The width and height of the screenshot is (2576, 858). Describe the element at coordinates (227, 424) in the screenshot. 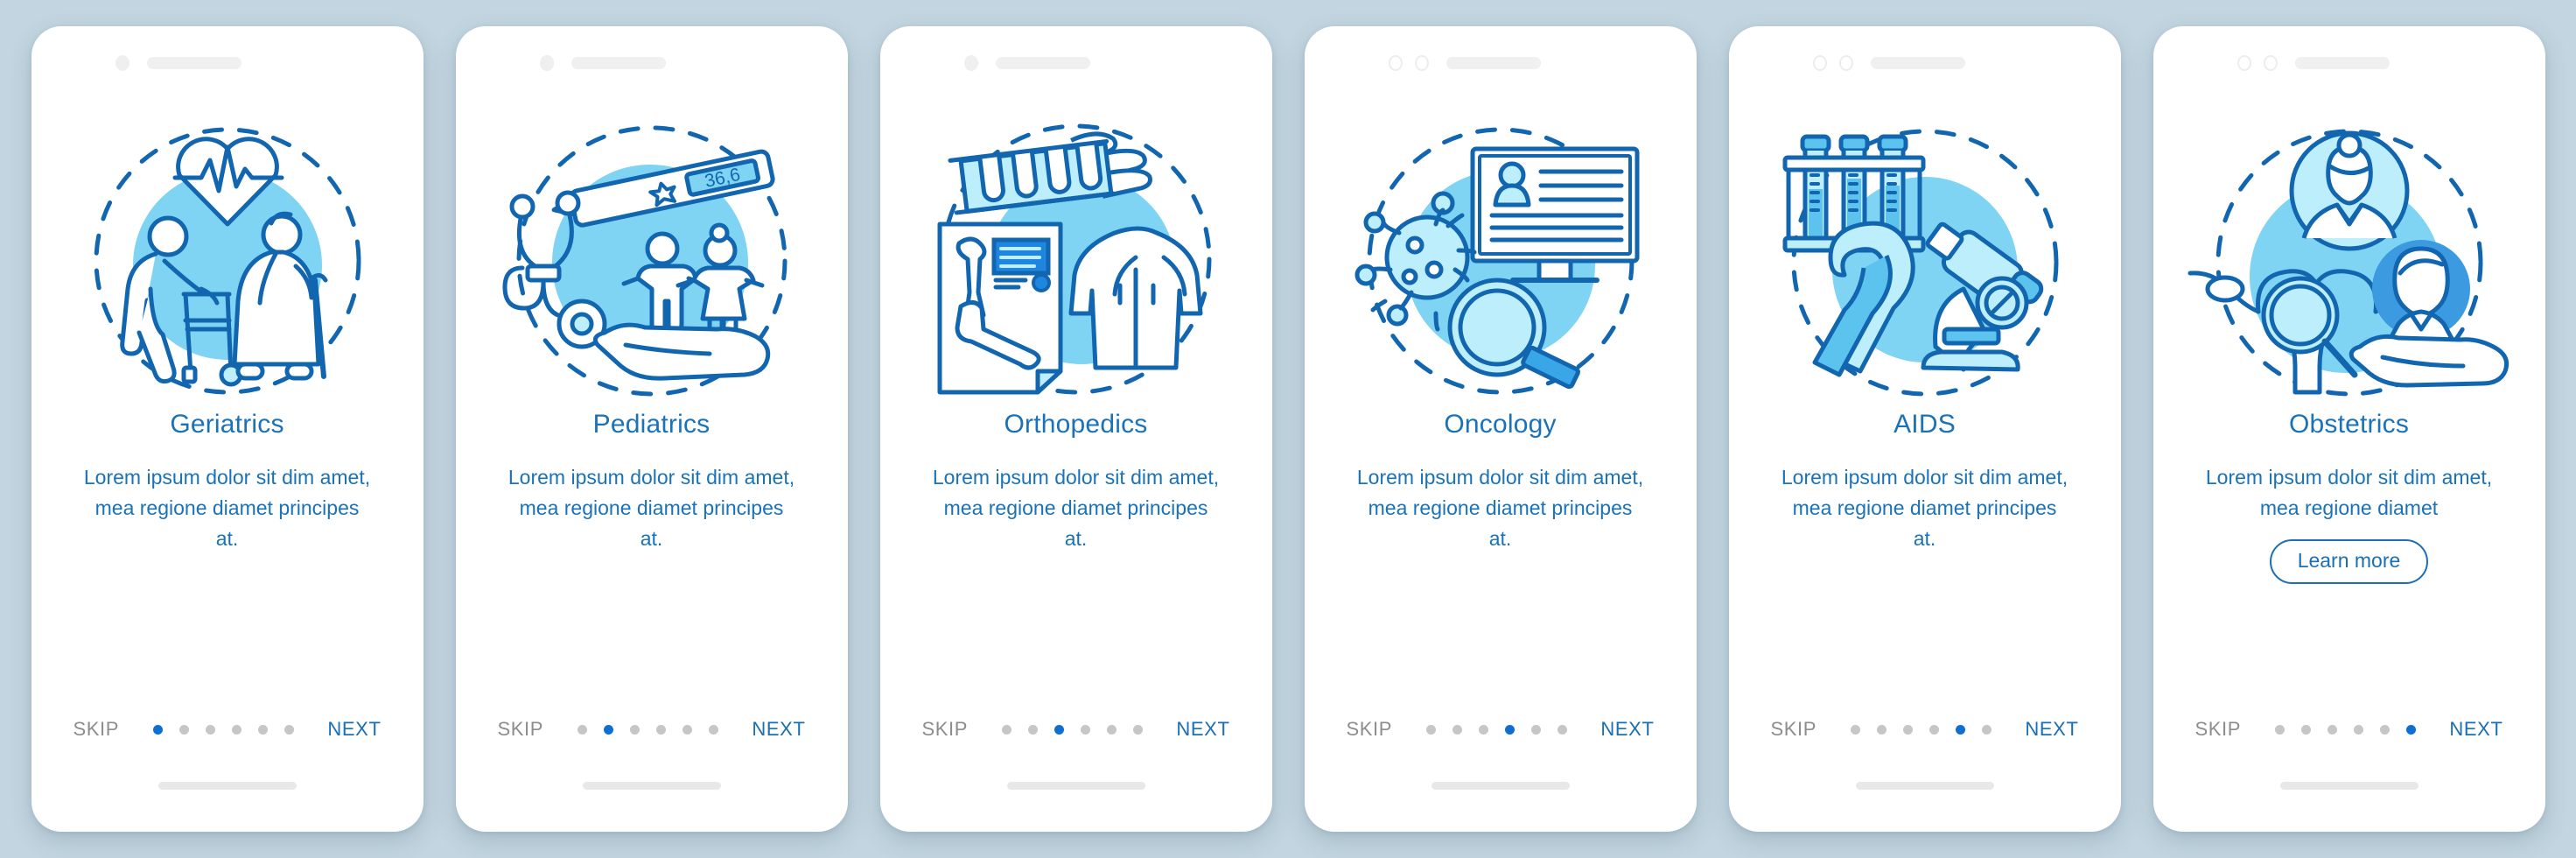

I see `screen-title: Geriatrics` at that location.